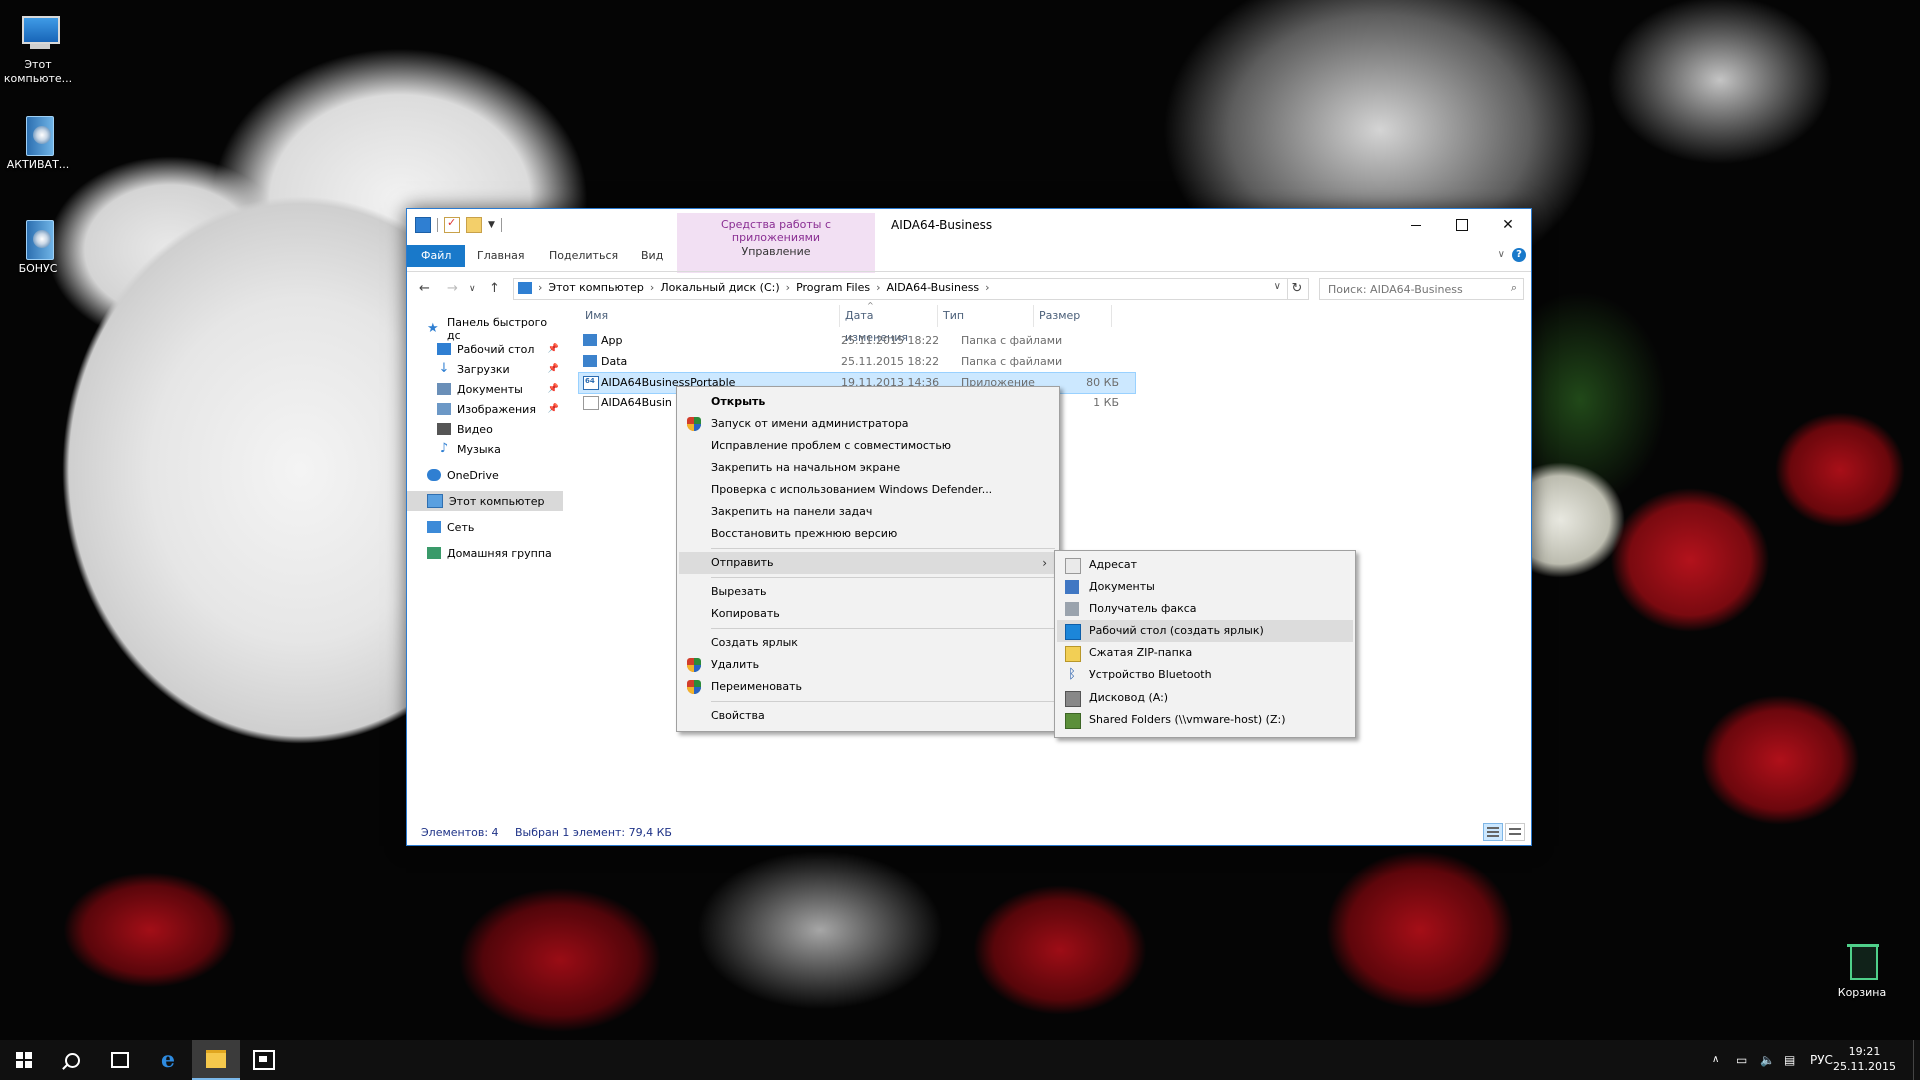 This screenshot has height=1080, width=1920. I want to click on sendto-mail-recipient: Адресат, so click(1205, 565).